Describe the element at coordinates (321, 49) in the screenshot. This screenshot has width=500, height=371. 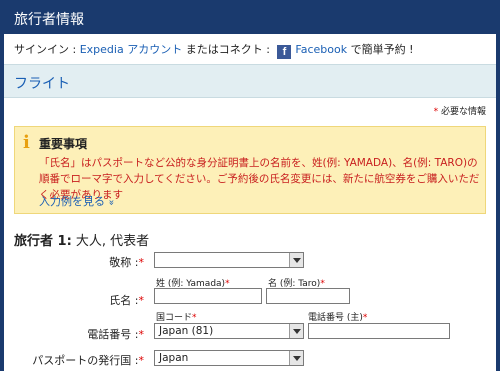
I see `facebook-link: Facebook` at that location.